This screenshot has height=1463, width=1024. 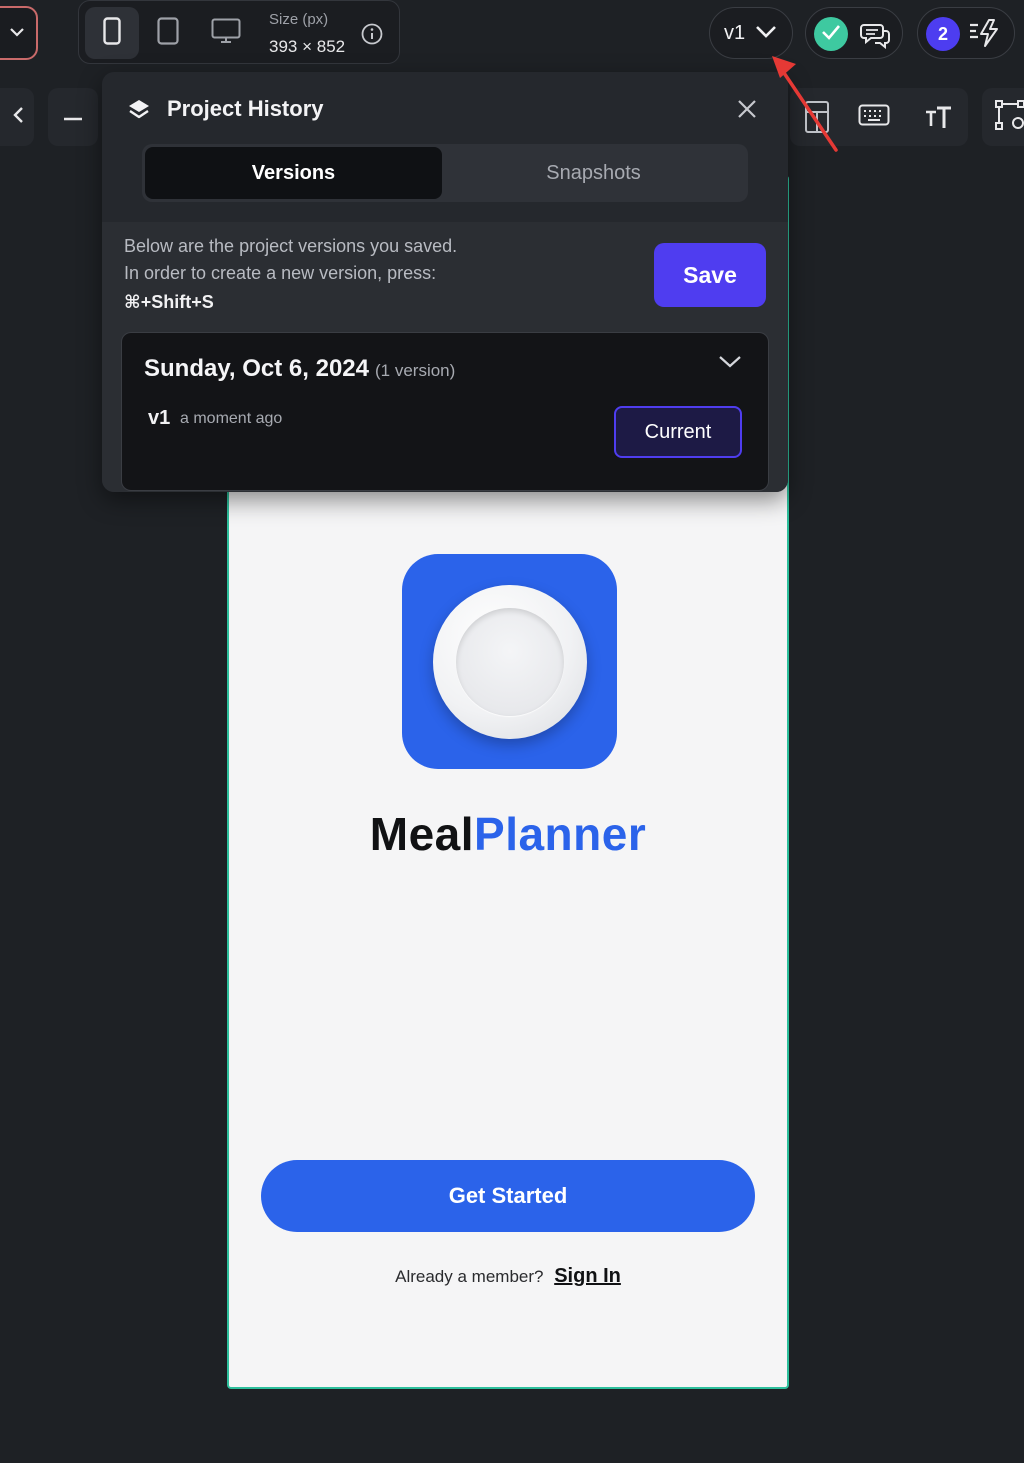 I want to click on sync-status-button, so click(x=831, y=34).